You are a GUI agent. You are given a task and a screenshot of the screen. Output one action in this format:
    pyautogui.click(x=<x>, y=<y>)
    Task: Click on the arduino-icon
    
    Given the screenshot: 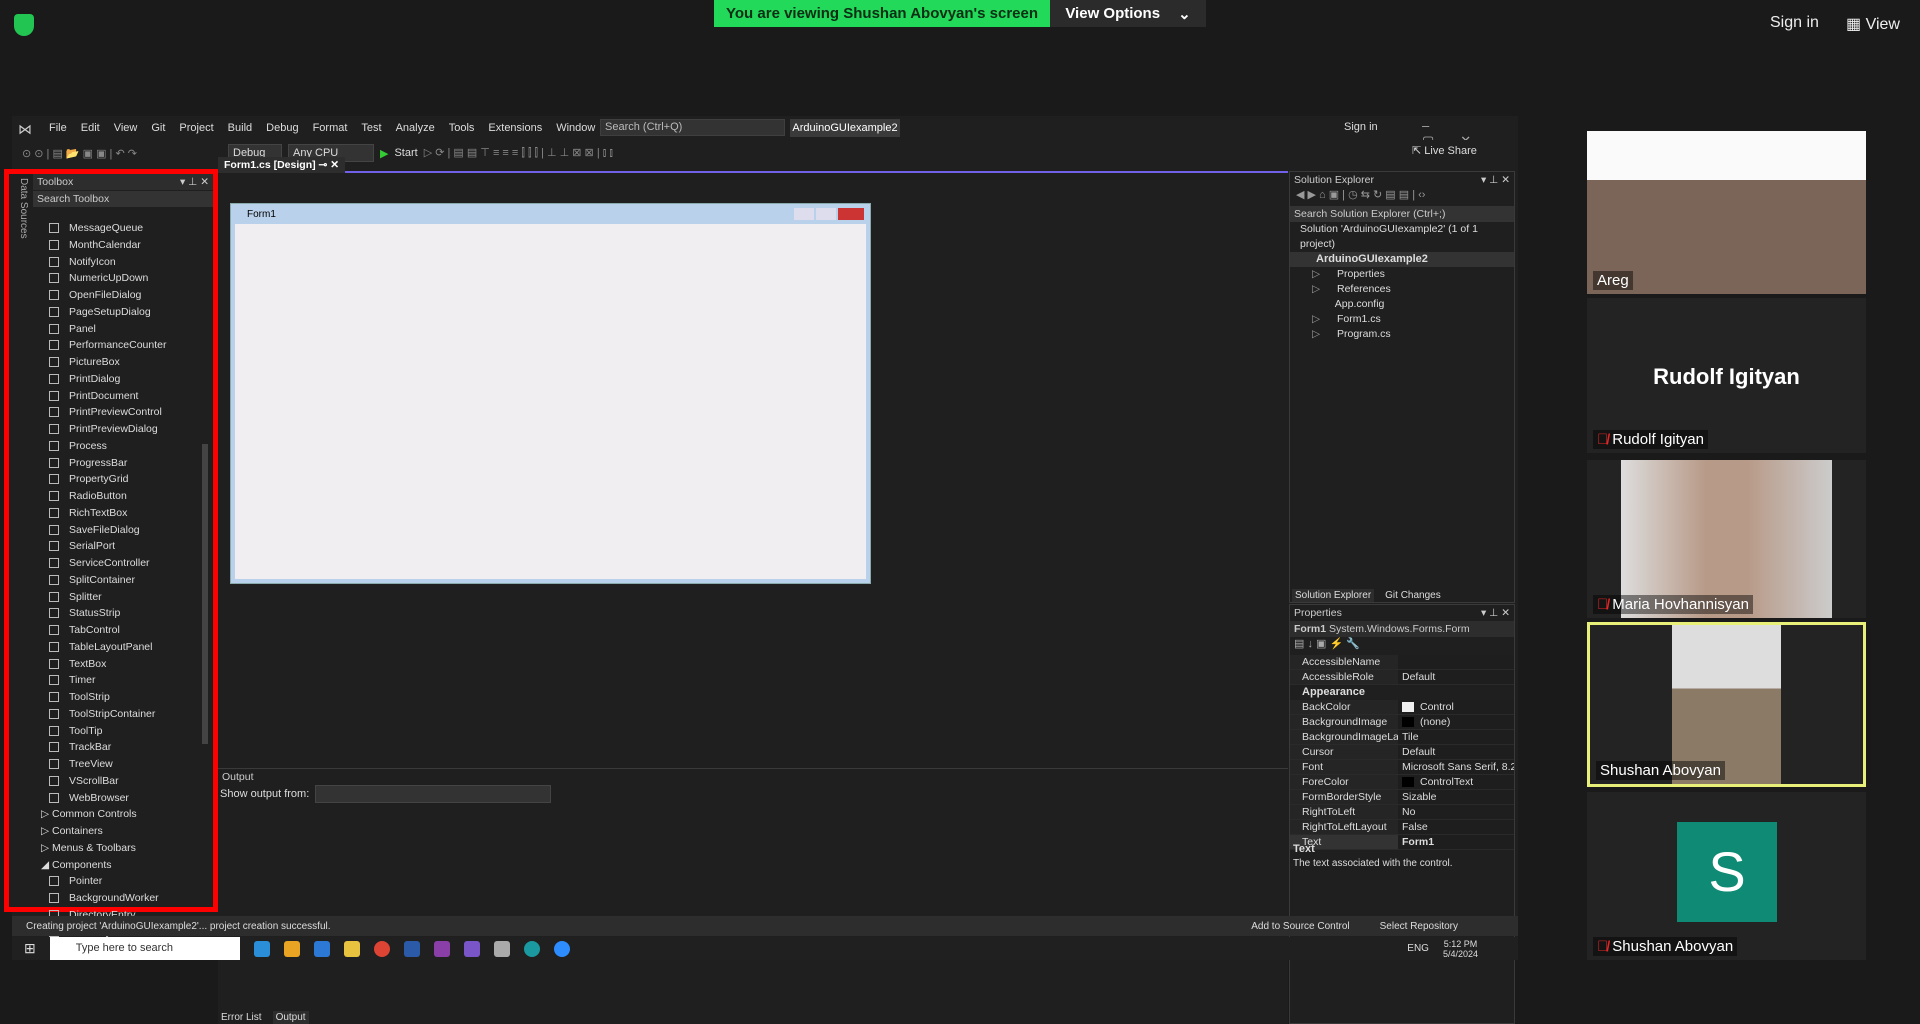 What is the action you would take?
    pyautogui.click(x=531, y=948)
    